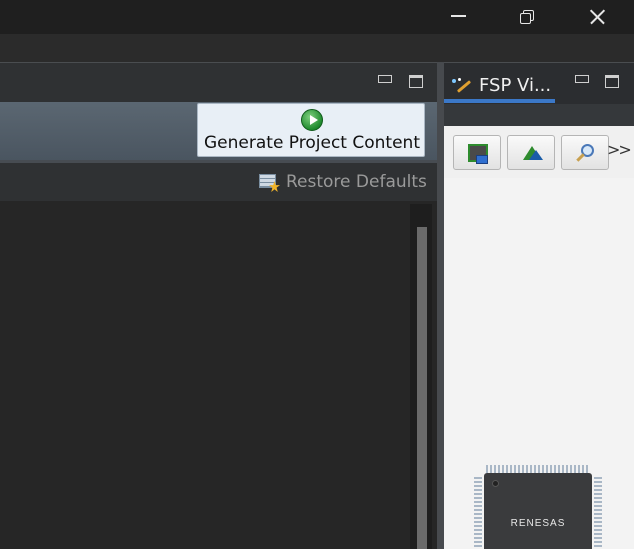 The width and height of the screenshot is (634, 549). What do you see at coordinates (499, 101) in the screenshot?
I see `active-tab-indicator` at bounding box center [499, 101].